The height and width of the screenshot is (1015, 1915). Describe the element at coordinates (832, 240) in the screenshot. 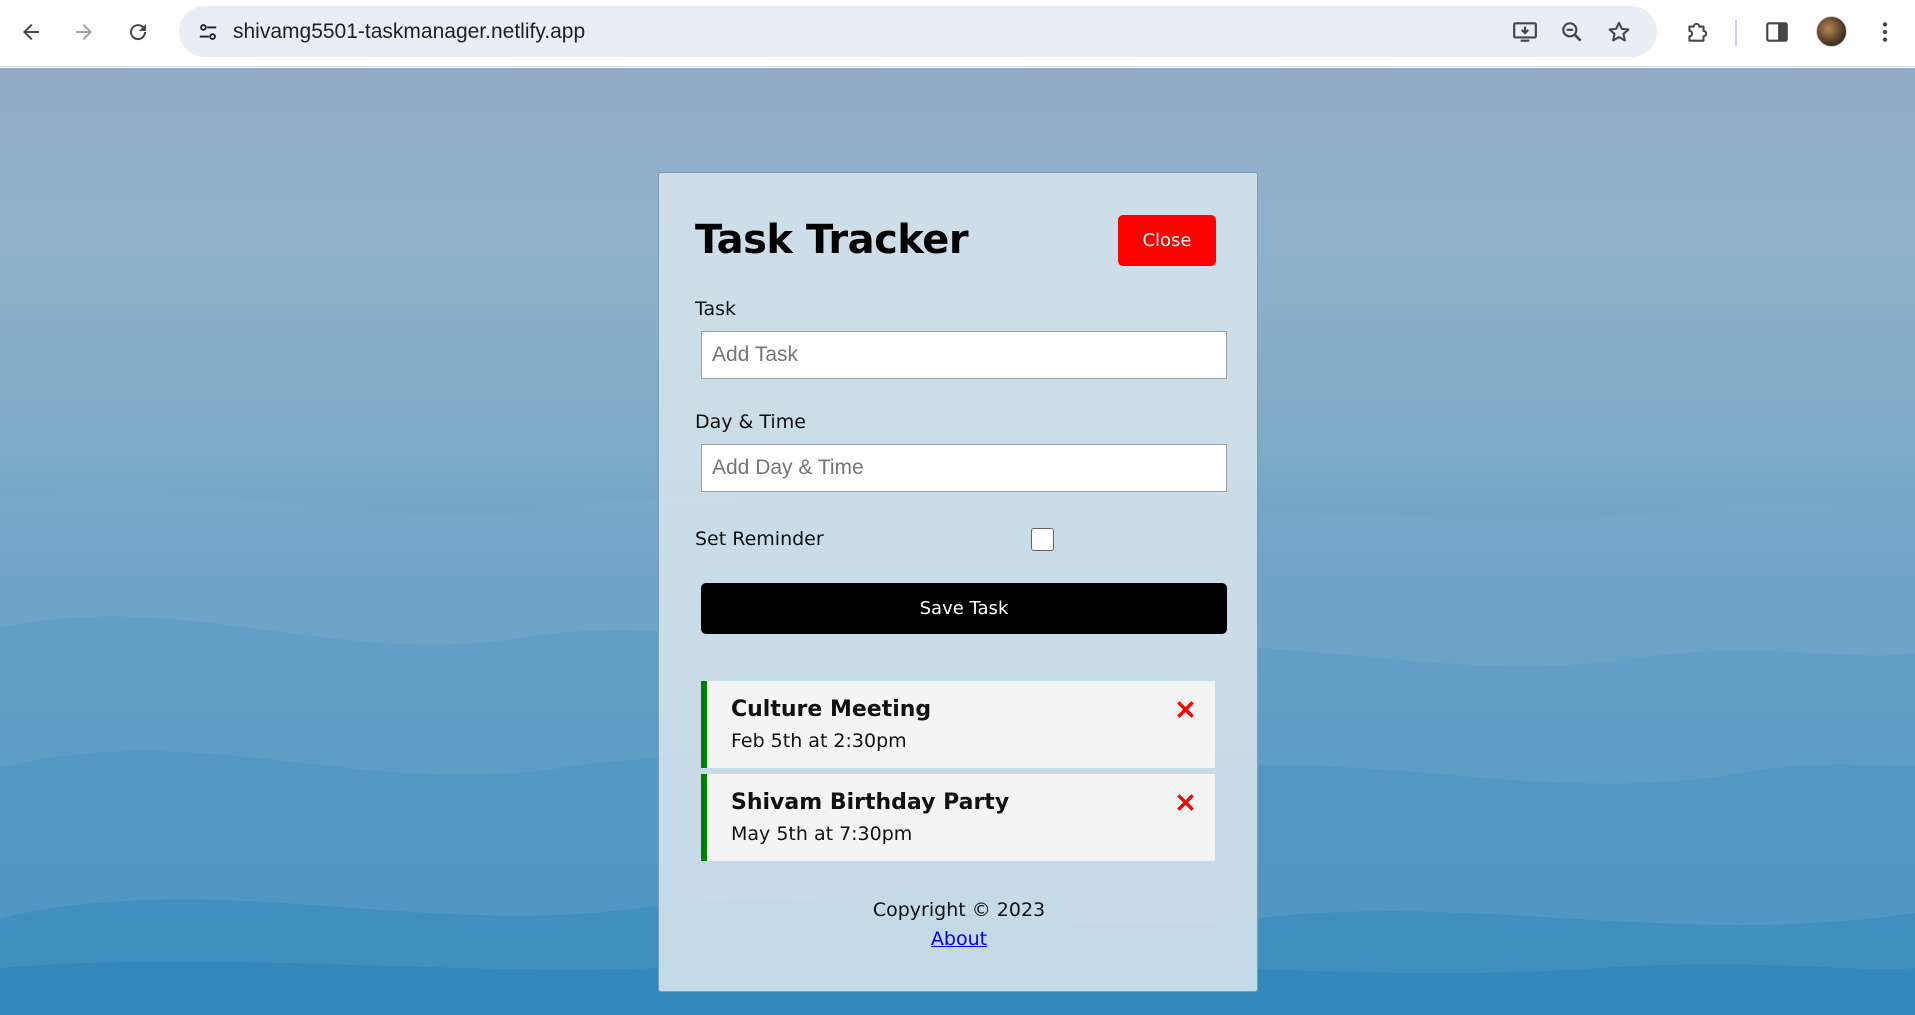

I see `app-title: Task Tracker` at that location.